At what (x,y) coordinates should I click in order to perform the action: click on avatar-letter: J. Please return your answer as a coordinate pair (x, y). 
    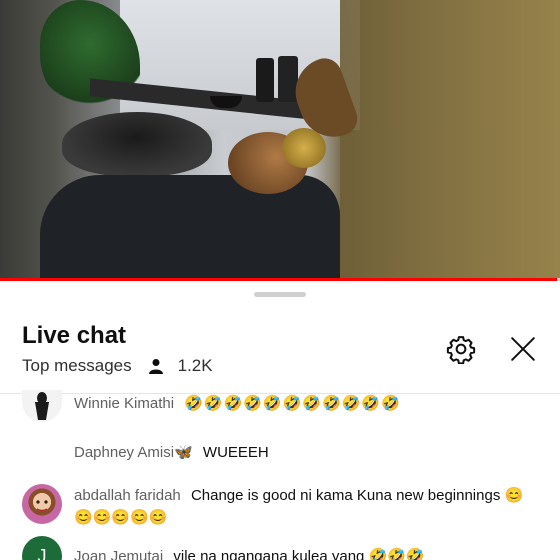
    Looking at the image, I should click on (42, 552).